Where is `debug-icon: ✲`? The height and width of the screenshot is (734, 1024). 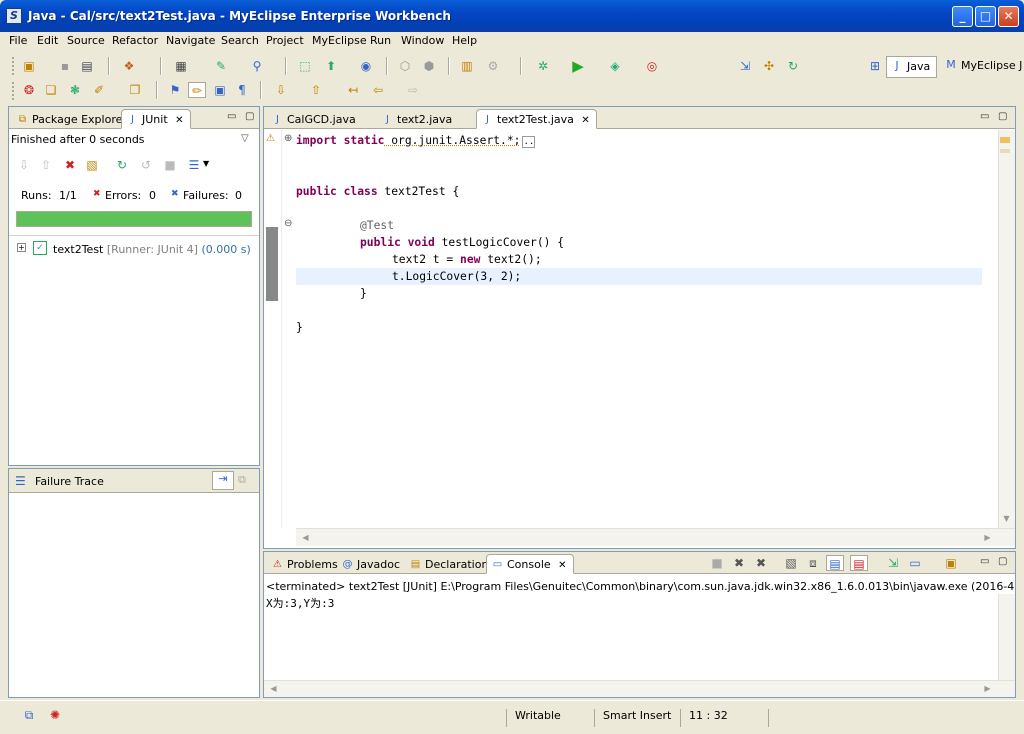 debug-icon: ✲ is located at coordinates (543, 66).